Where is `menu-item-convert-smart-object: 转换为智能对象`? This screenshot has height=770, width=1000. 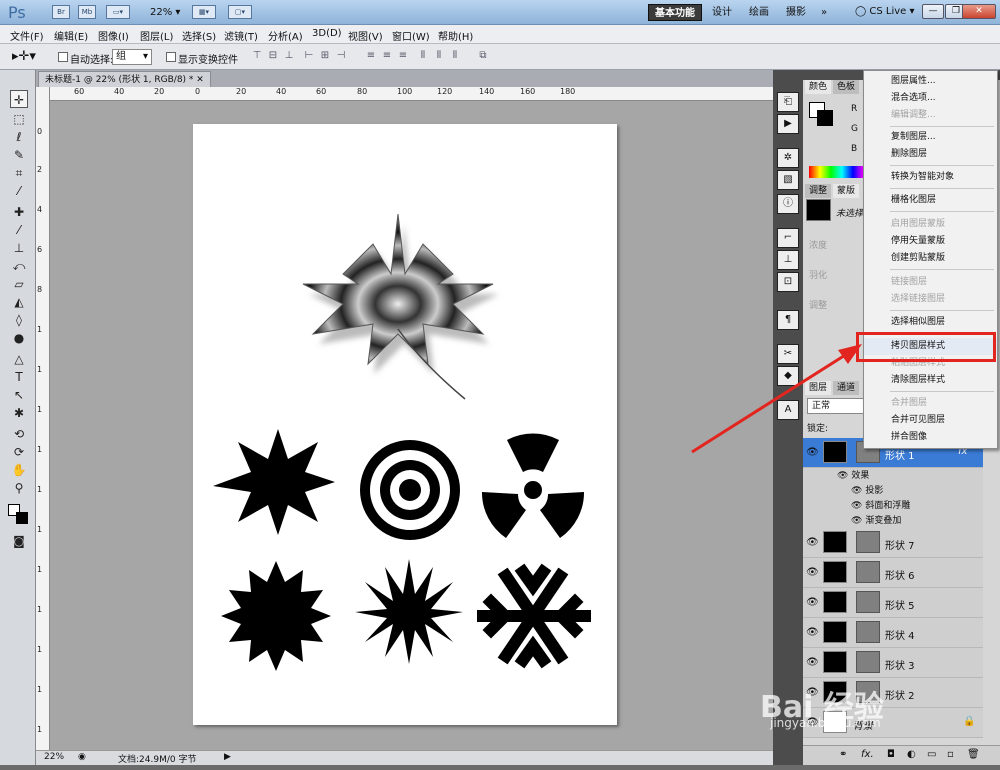 menu-item-convert-smart-object: 转换为智能对象 is located at coordinates (930, 177).